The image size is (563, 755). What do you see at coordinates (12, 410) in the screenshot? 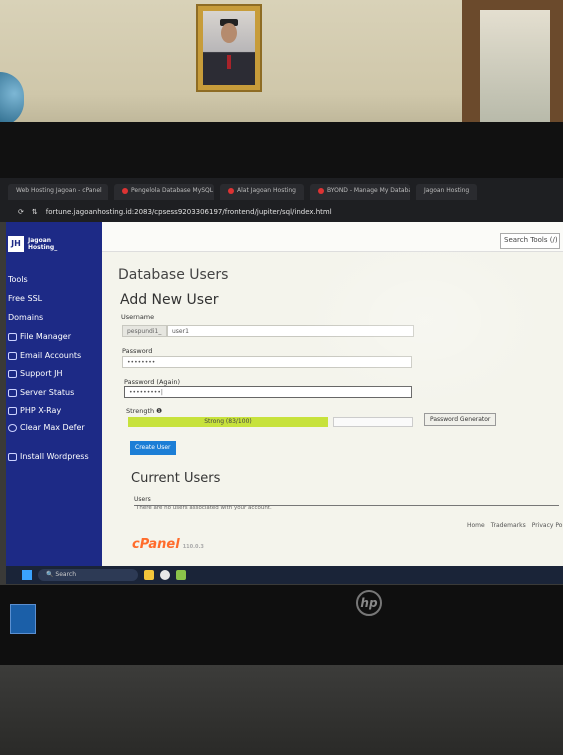
I see `php-icon` at bounding box center [12, 410].